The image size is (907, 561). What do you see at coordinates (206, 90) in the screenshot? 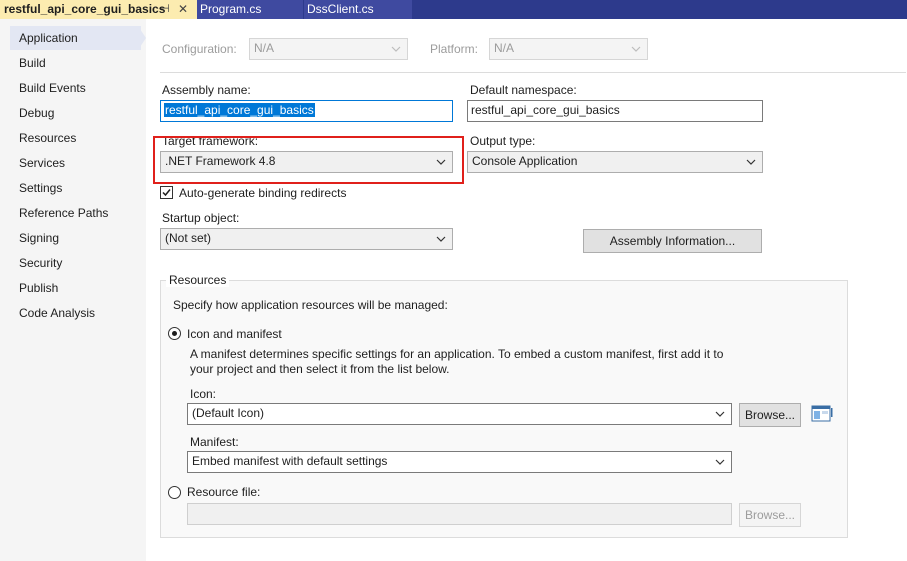
I see `assembly-name-label: Assembly name:` at bounding box center [206, 90].